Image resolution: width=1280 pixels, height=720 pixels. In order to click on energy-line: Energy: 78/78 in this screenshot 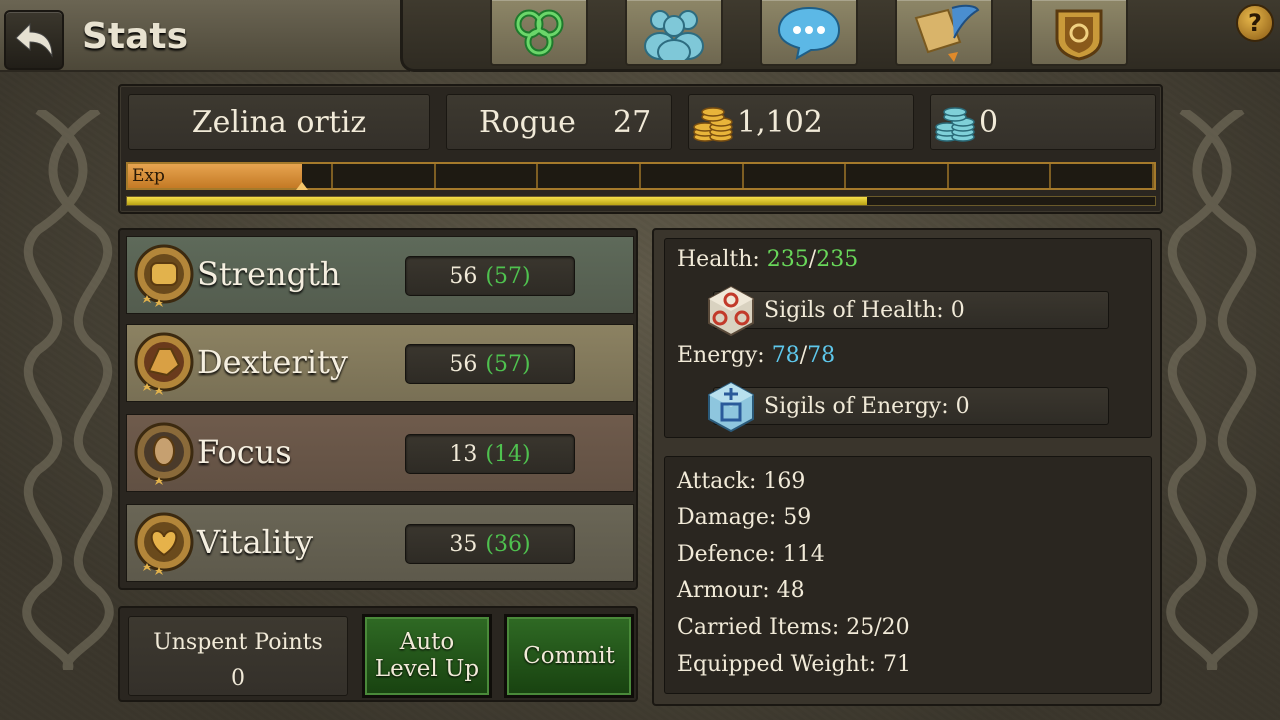, I will do `click(756, 355)`.